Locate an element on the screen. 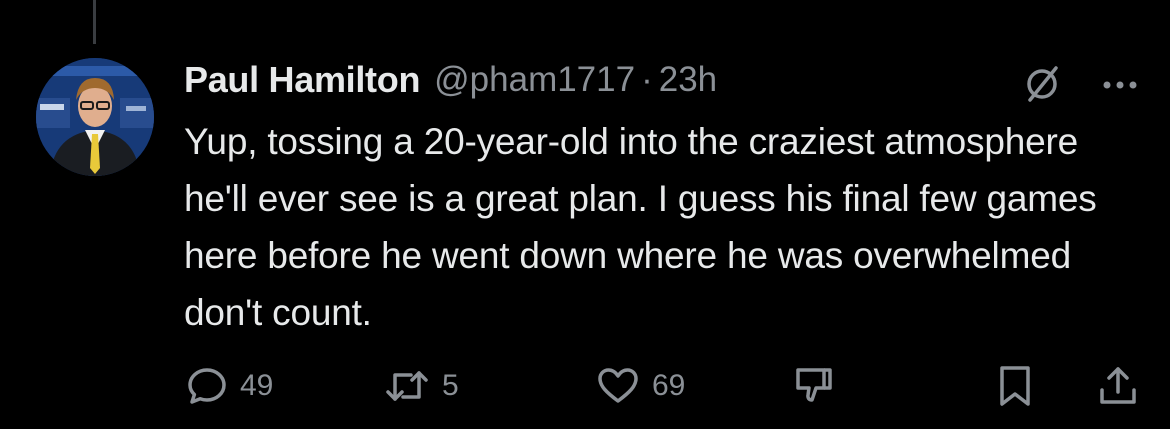 The height and width of the screenshot is (429, 1170). reply-icon is located at coordinates (207, 386).